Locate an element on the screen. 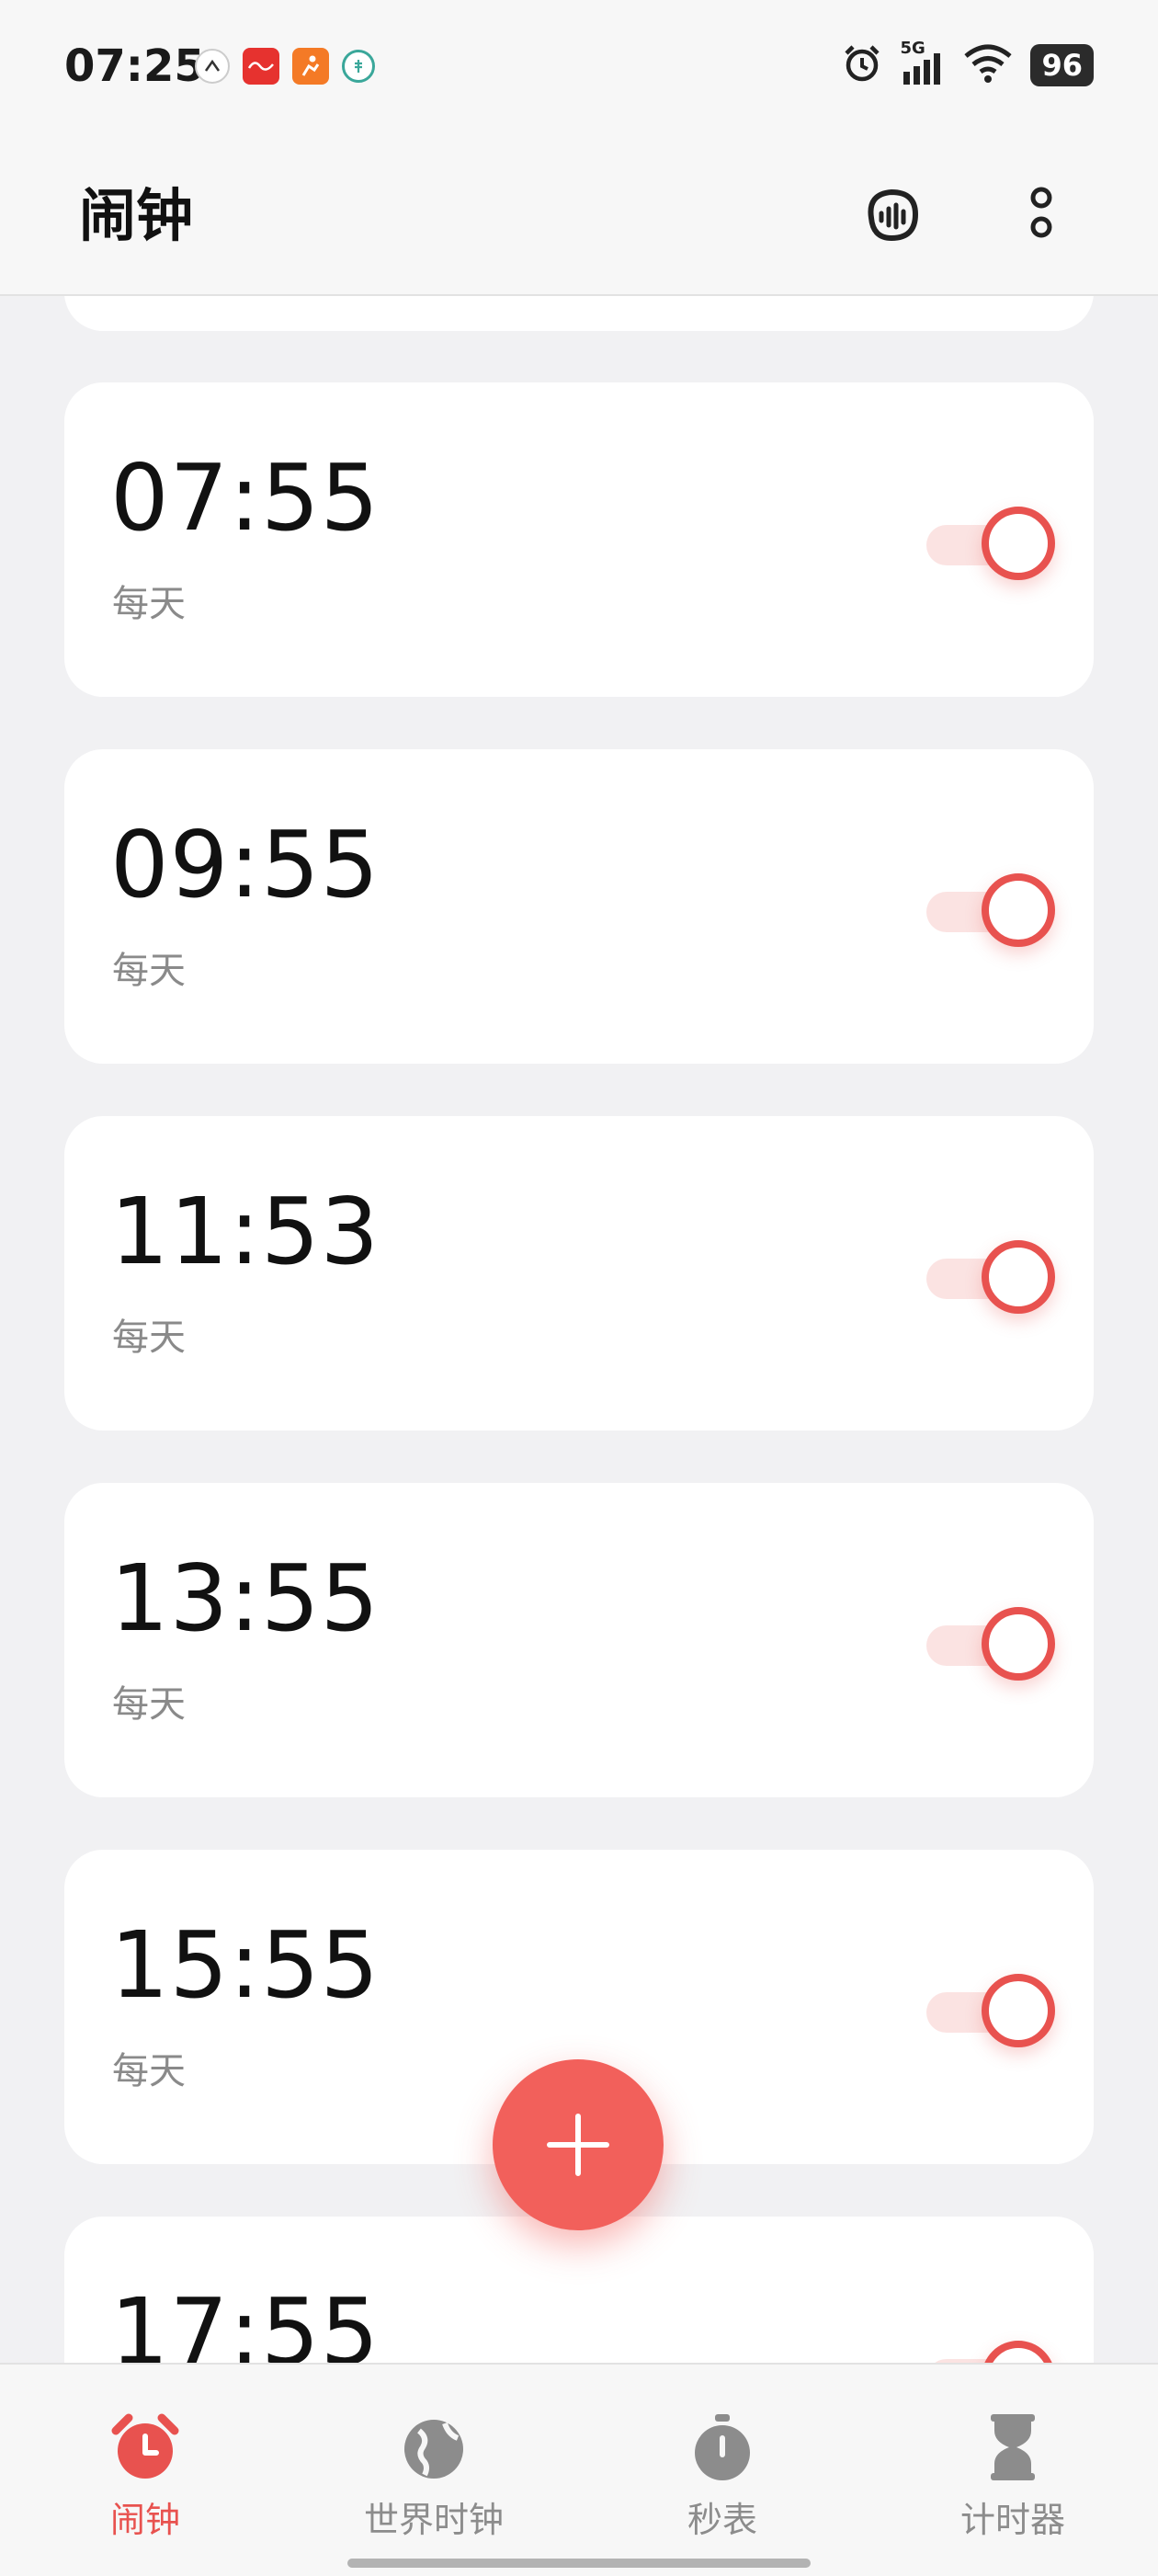 The image size is (1158, 2576). nav-label: 闹钟 is located at coordinates (144, 2520).